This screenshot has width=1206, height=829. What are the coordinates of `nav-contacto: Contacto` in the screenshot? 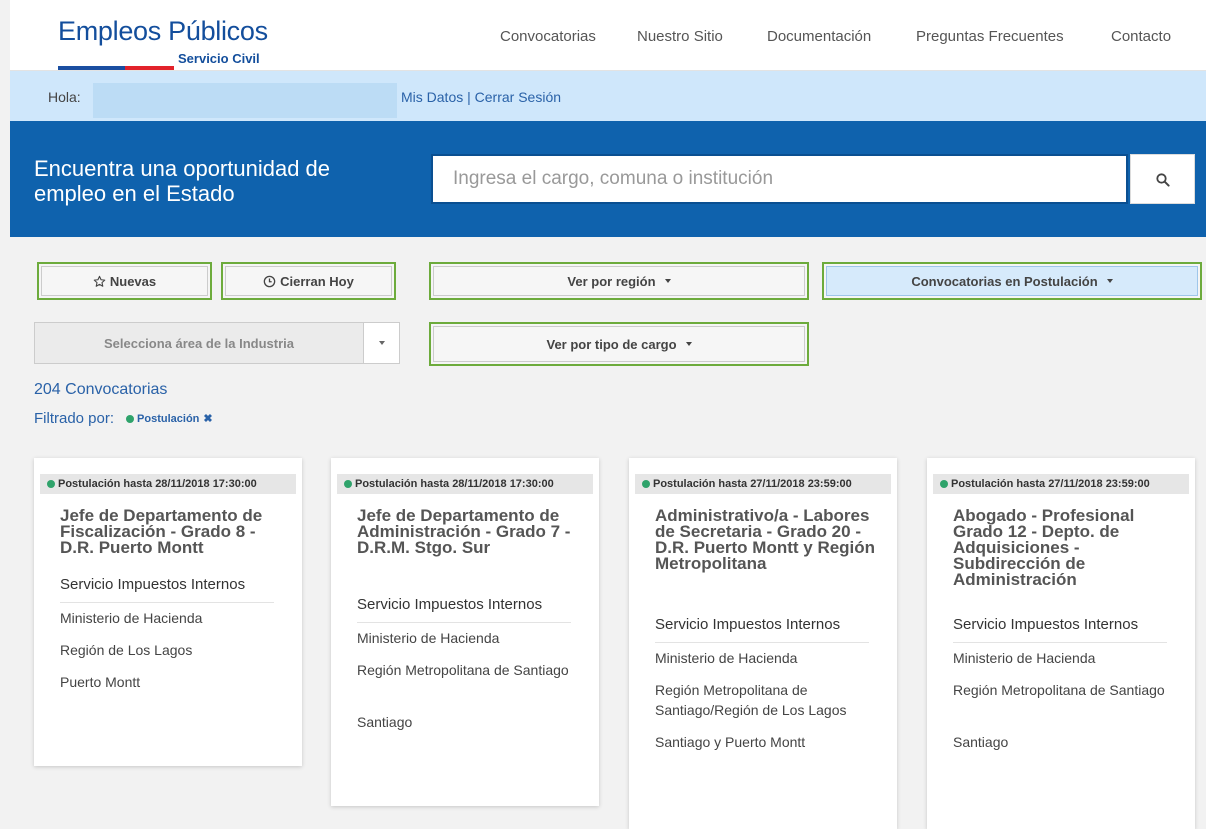 It's located at (1141, 36).